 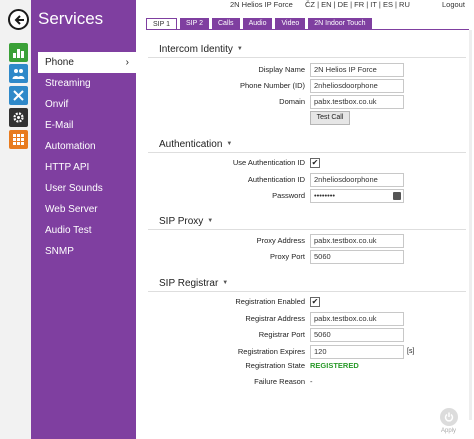 What do you see at coordinates (307, 29) in the screenshot?
I see `tab-divider` at bounding box center [307, 29].